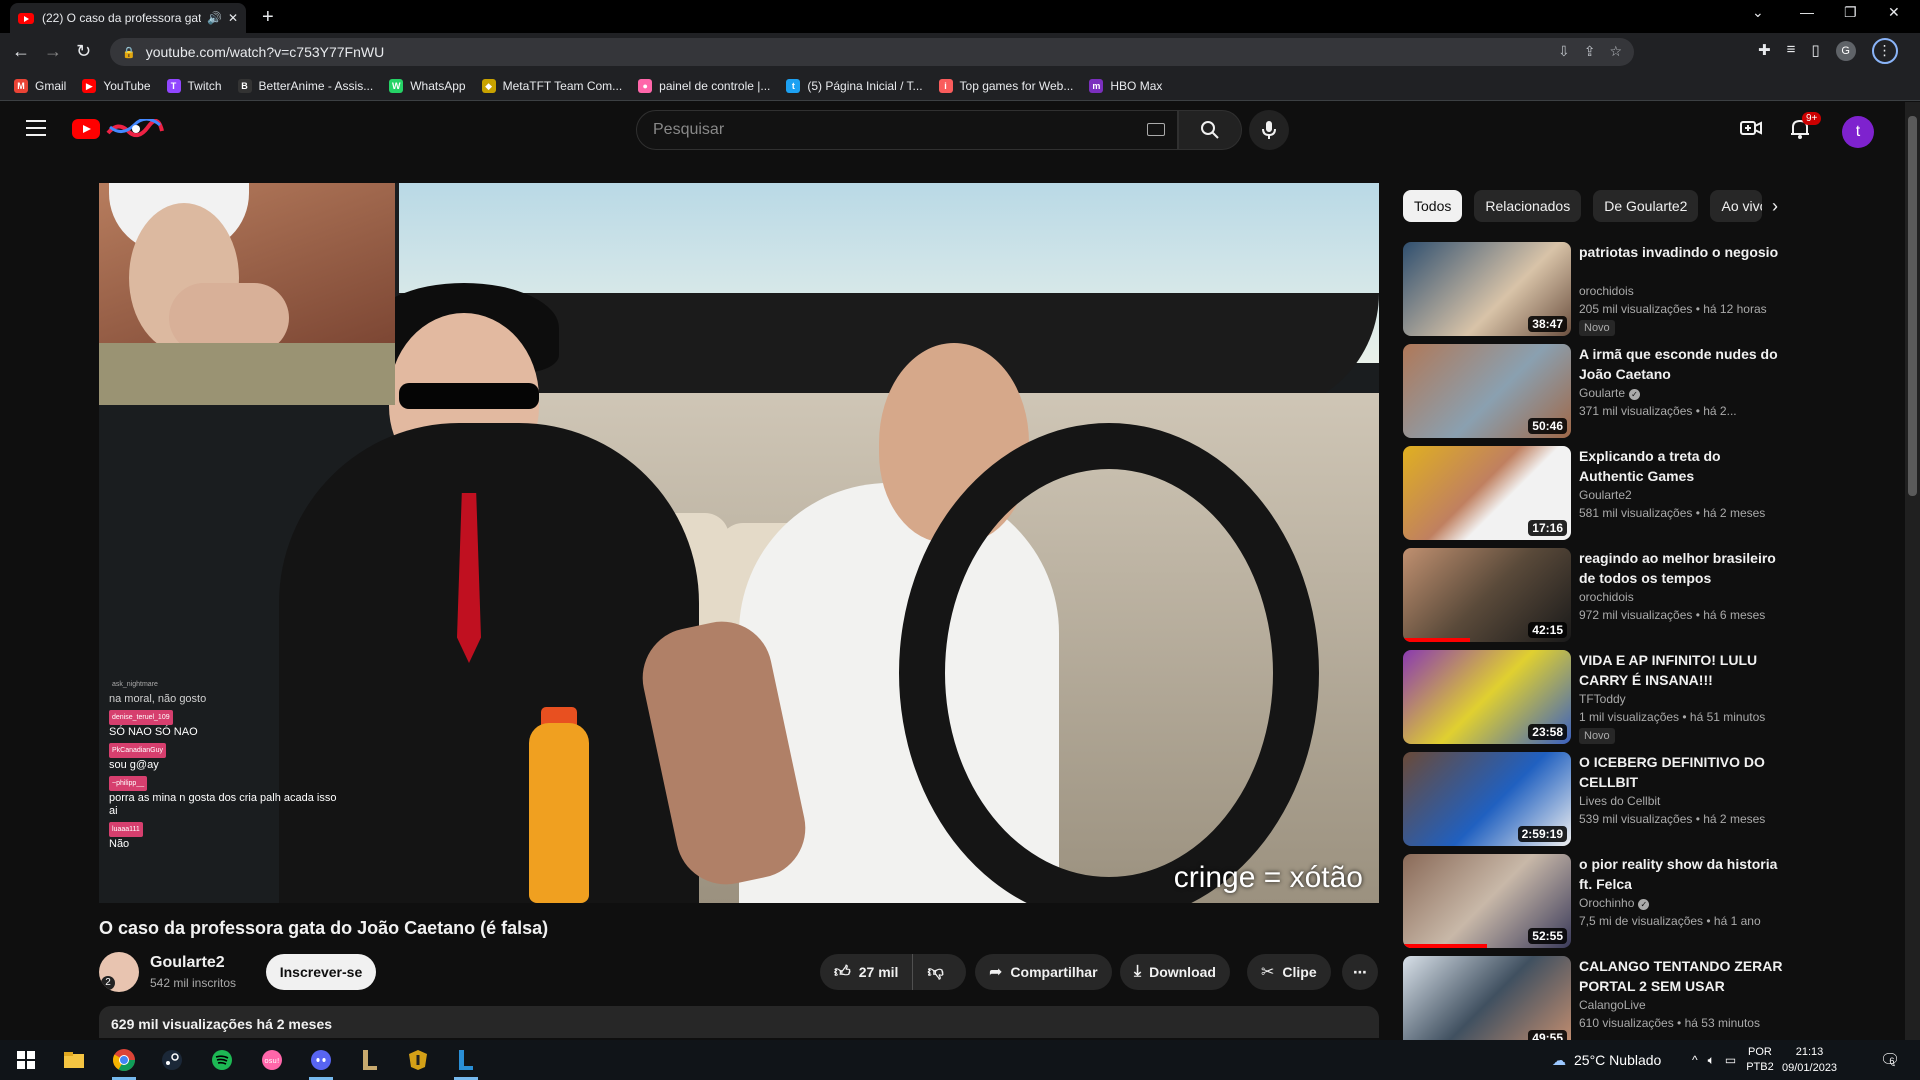 This screenshot has width=1920, height=1080. I want to click on bookmark-item: M Gmail, so click(40, 85).